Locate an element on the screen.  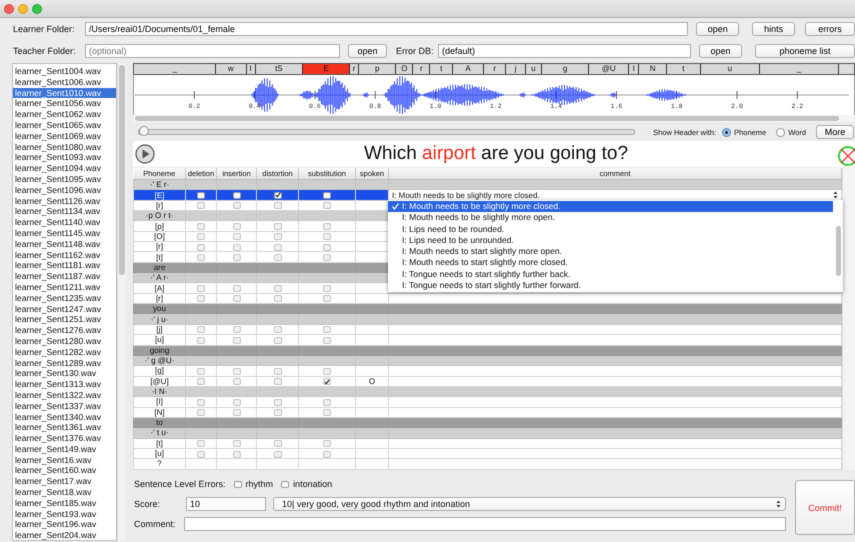
file-item: learner_Sent1080.wav is located at coordinates (64, 147).